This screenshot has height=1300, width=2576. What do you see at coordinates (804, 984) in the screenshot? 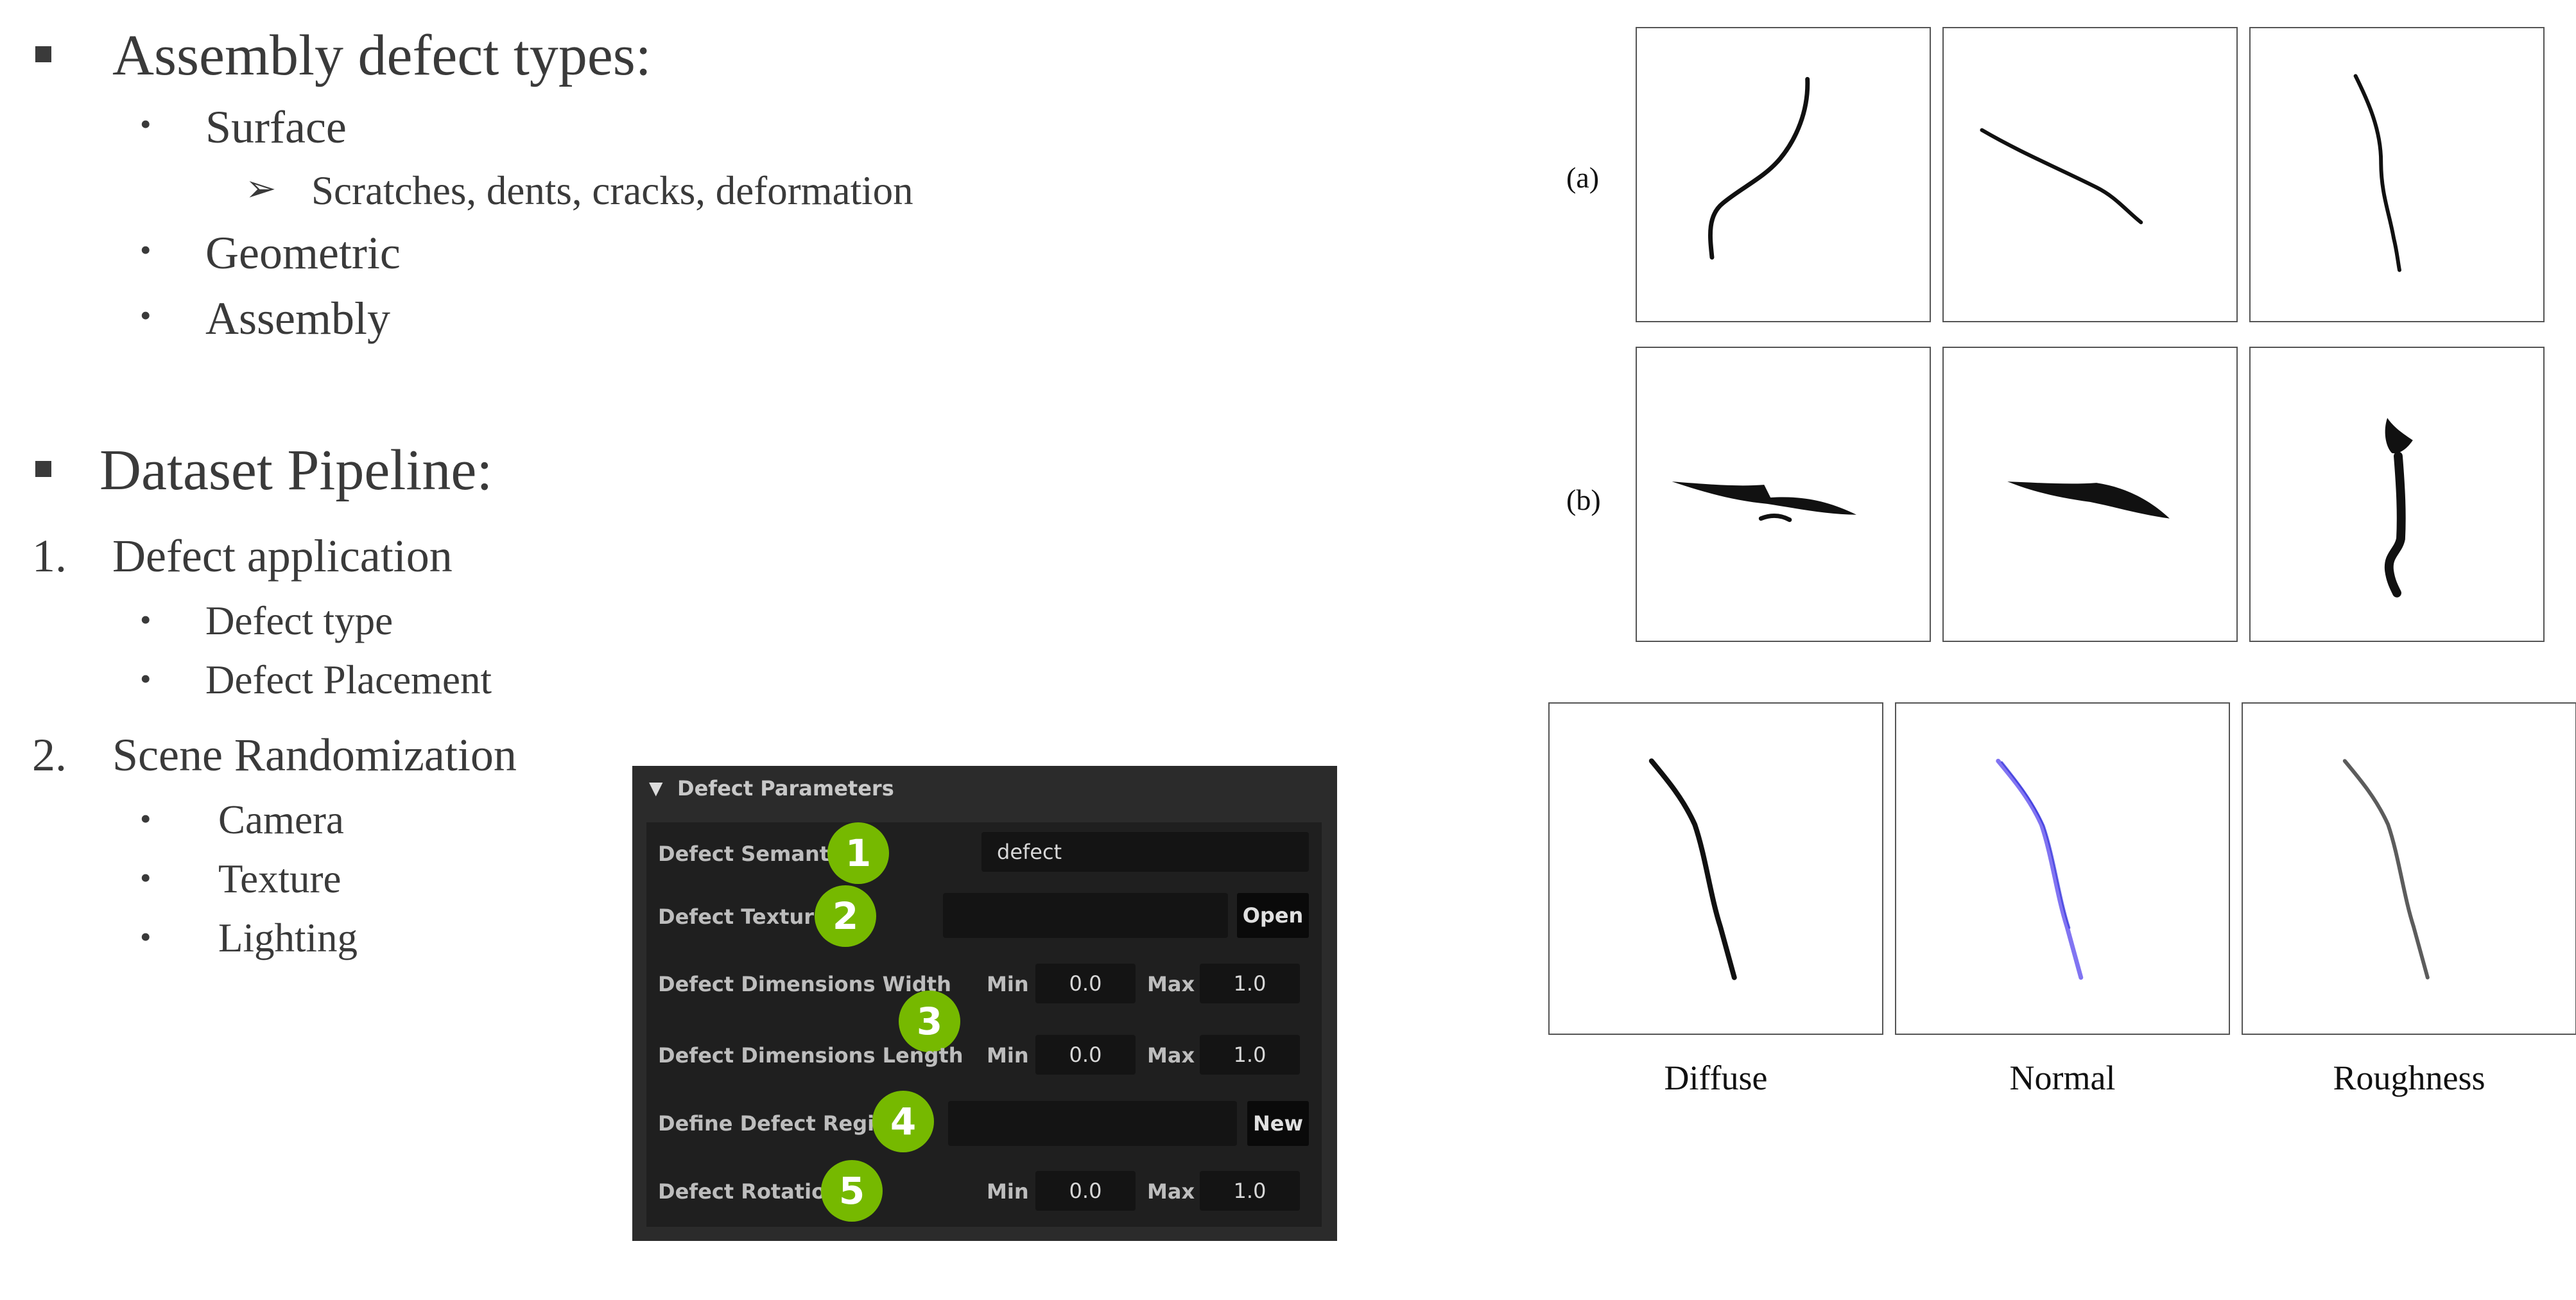
I see `defect-width-label: Defect Dimensions Width` at bounding box center [804, 984].